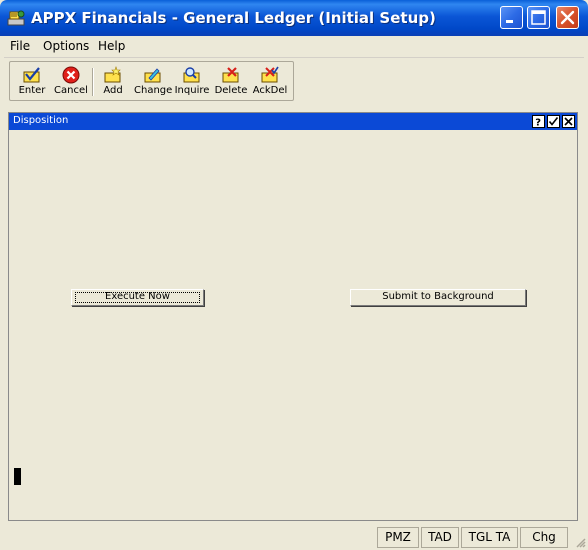 The width and height of the screenshot is (588, 550). What do you see at coordinates (112, 74) in the screenshot?
I see `add-icon` at bounding box center [112, 74].